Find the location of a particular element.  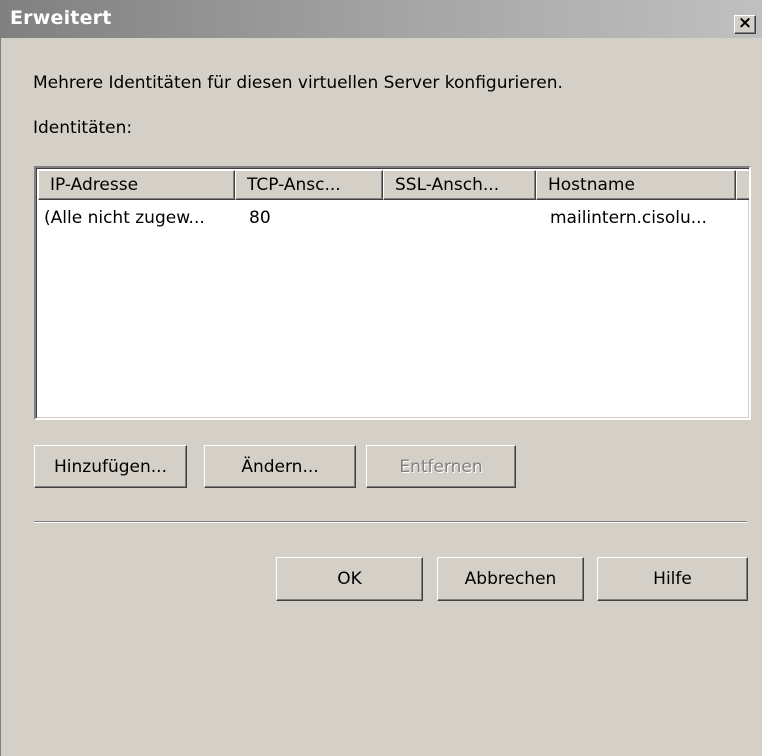

close-button: × is located at coordinates (745, 23).